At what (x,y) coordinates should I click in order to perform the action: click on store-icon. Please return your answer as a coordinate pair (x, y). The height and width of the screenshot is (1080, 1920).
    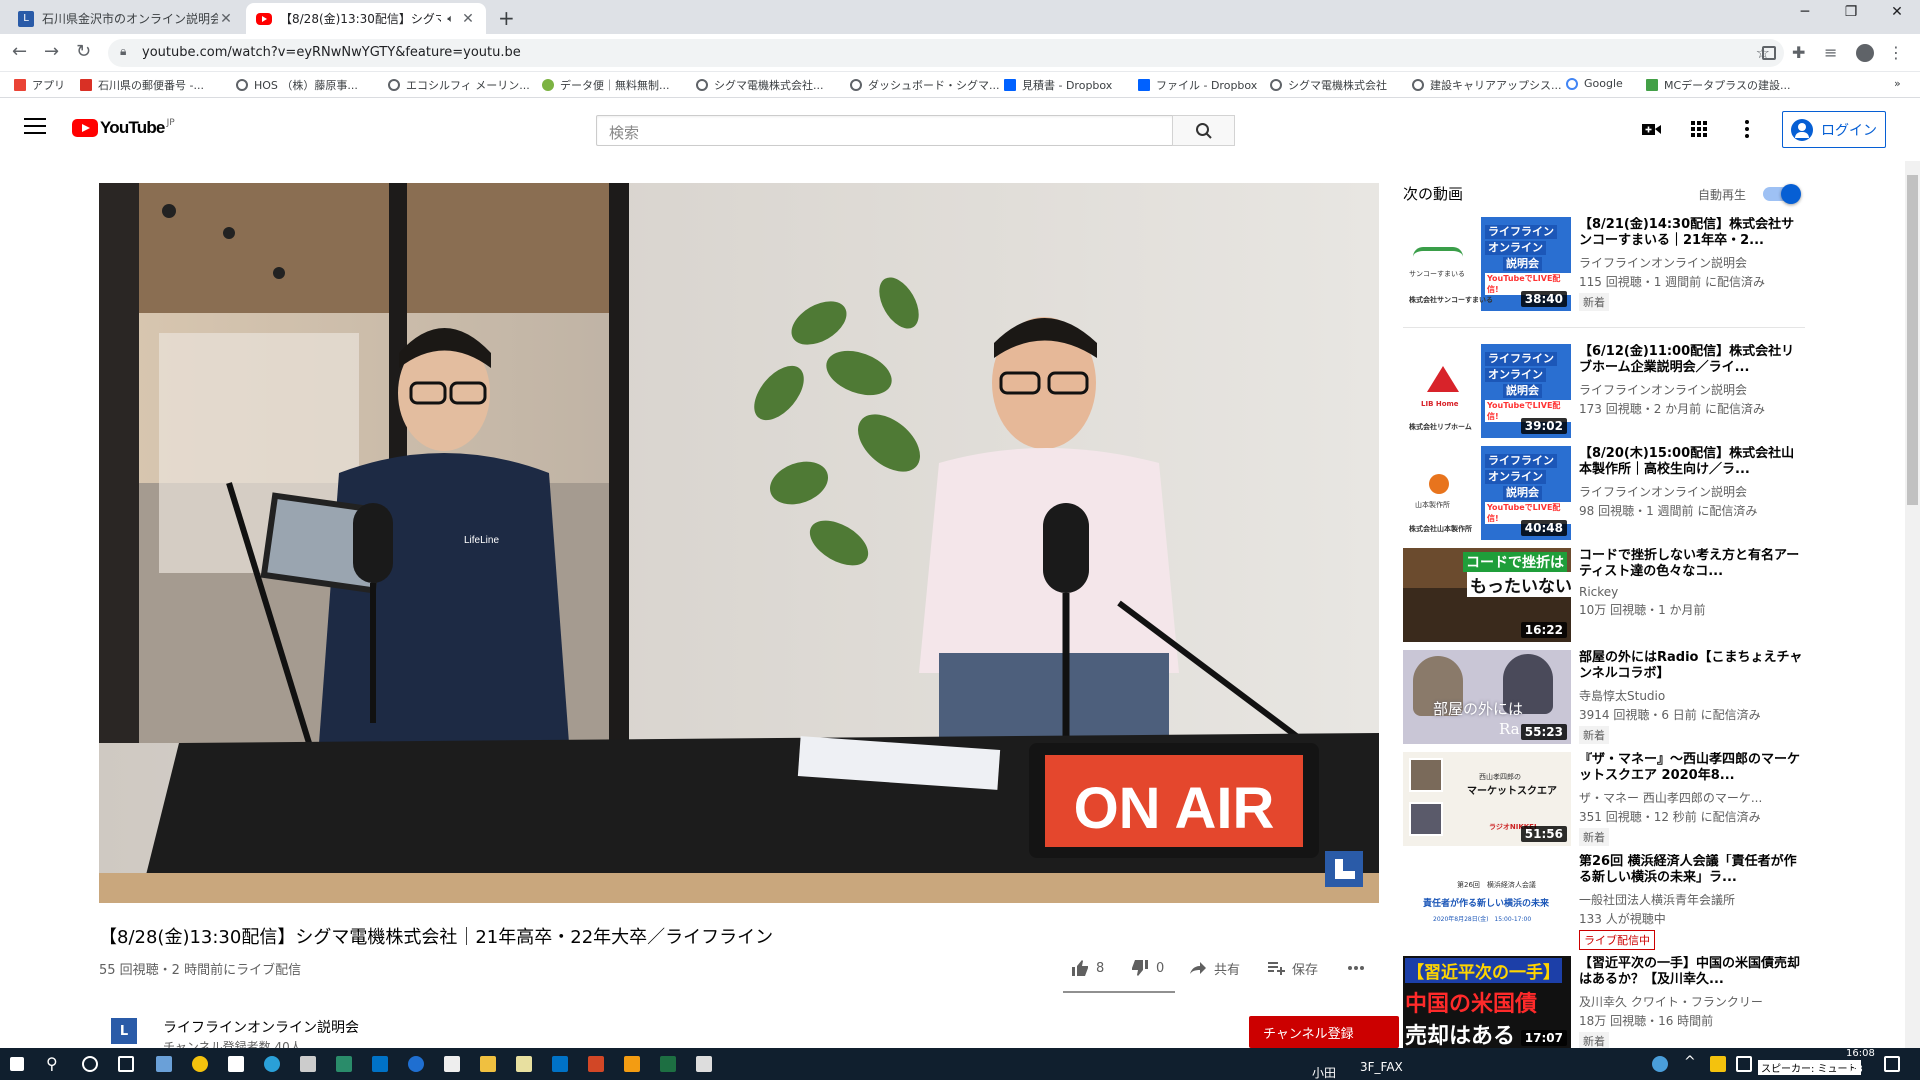
    Looking at the image, I should click on (308, 1064).